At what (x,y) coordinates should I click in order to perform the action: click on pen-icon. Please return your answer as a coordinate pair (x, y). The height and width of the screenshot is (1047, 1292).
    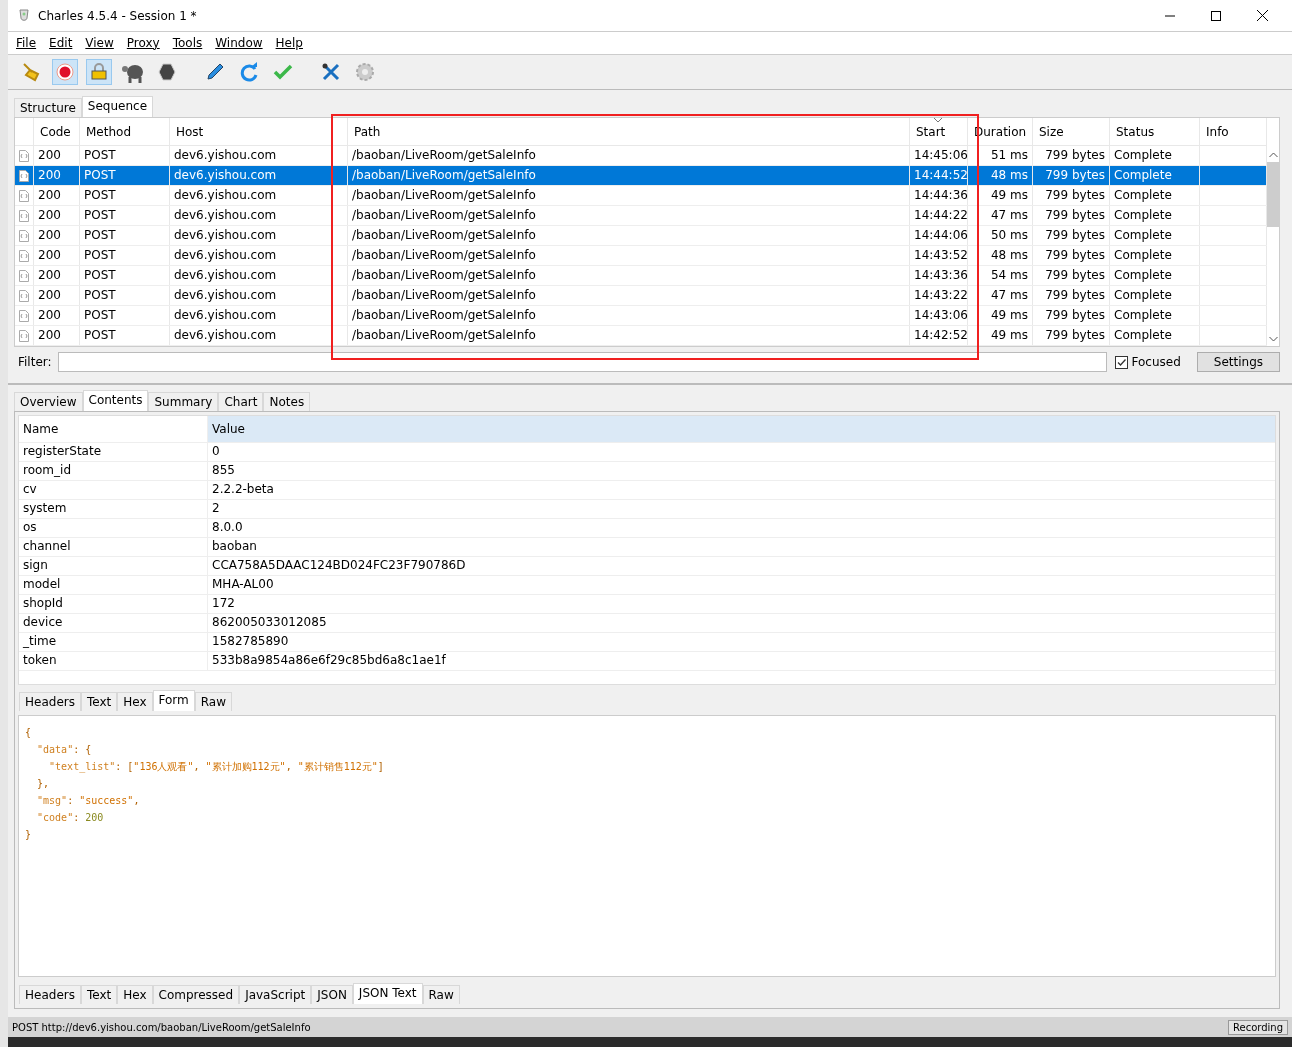
    Looking at the image, I should click on (215, 72).